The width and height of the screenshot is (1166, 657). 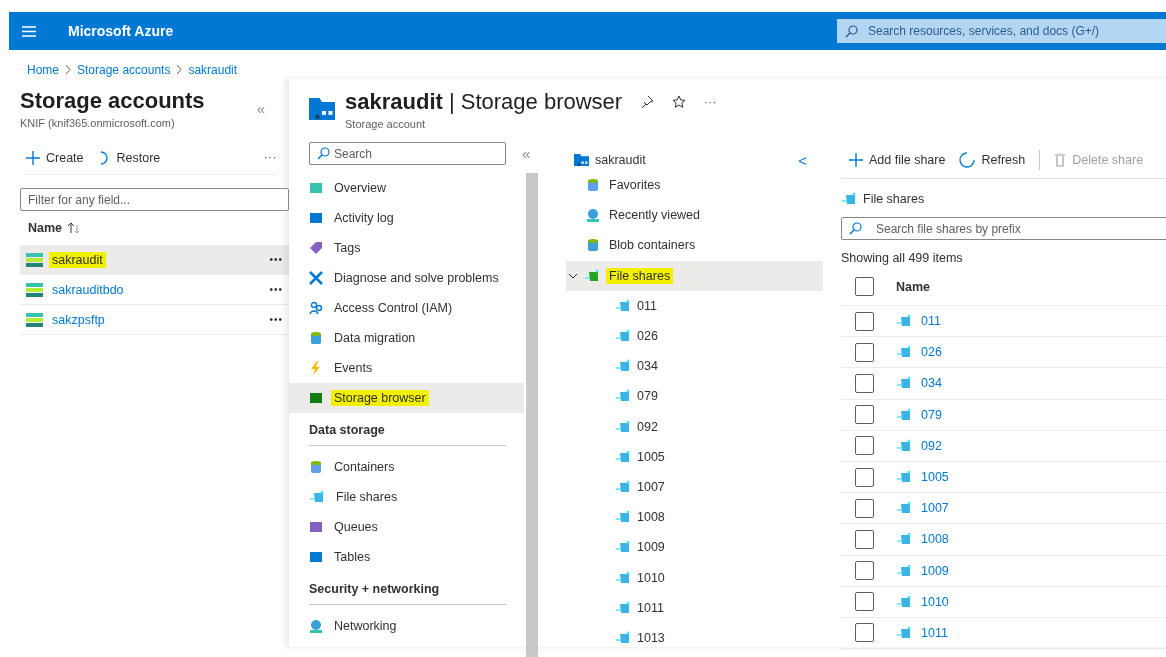 What do you see at coordinates (694, 487) in the screenshot?
I see `tree-item: 1007` at bounding box center [694, 487].